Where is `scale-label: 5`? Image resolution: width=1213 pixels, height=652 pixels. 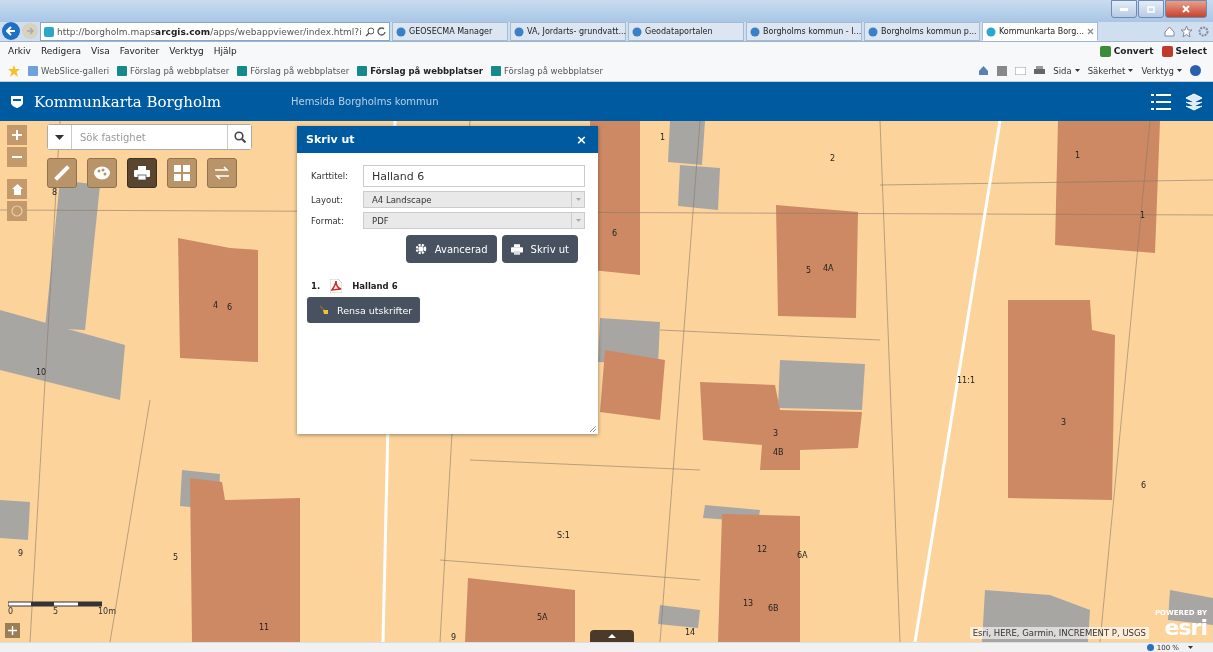
scale-label: 5 is located at coordinates (56, 611).